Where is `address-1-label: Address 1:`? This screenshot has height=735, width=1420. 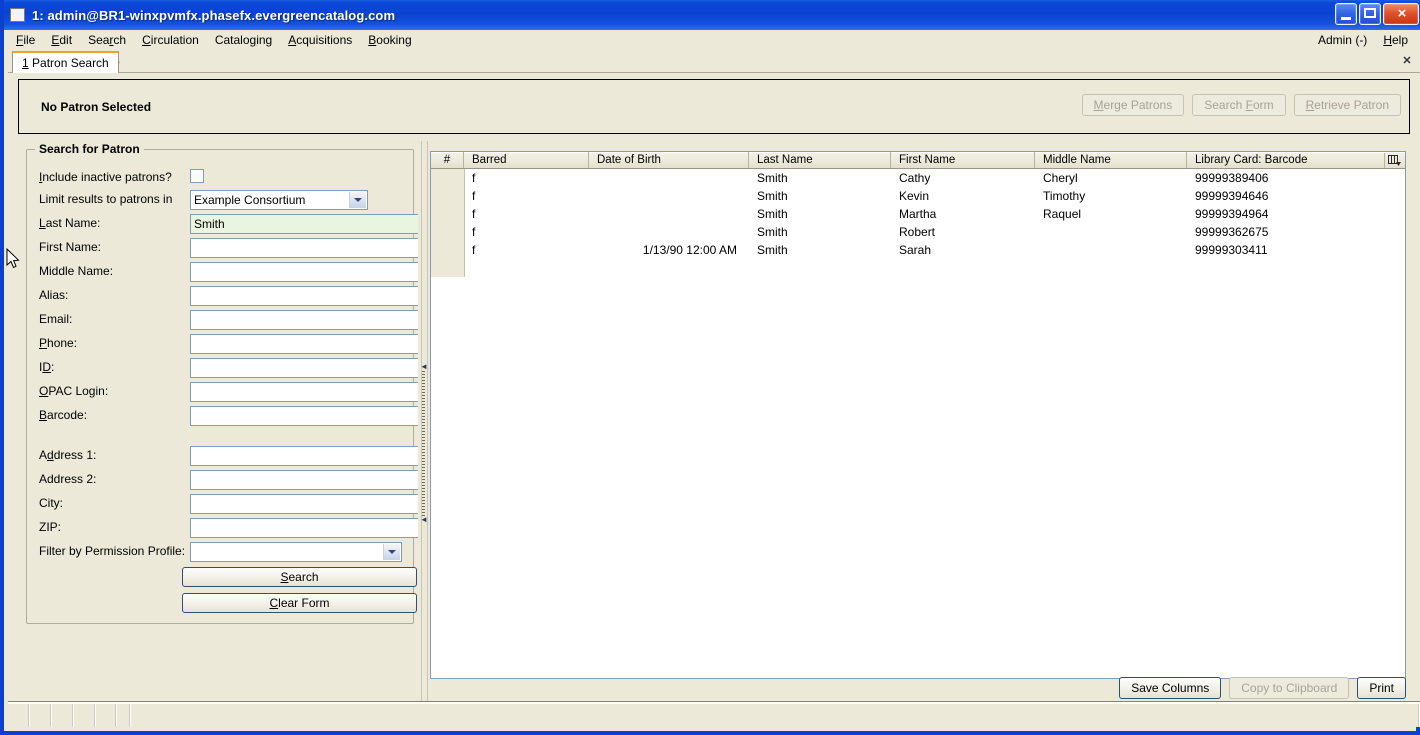 address-1-label: Address 1: is located at coordinates (68, 455).